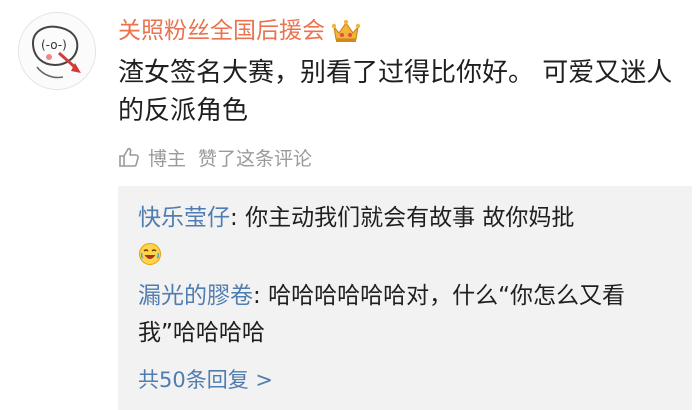  I want to click on reply-item: 漏光的膠卷: 哈哈哈哈哈哈对，什么“你怎么又看我”哈哈哈哈, so click(408, 315).